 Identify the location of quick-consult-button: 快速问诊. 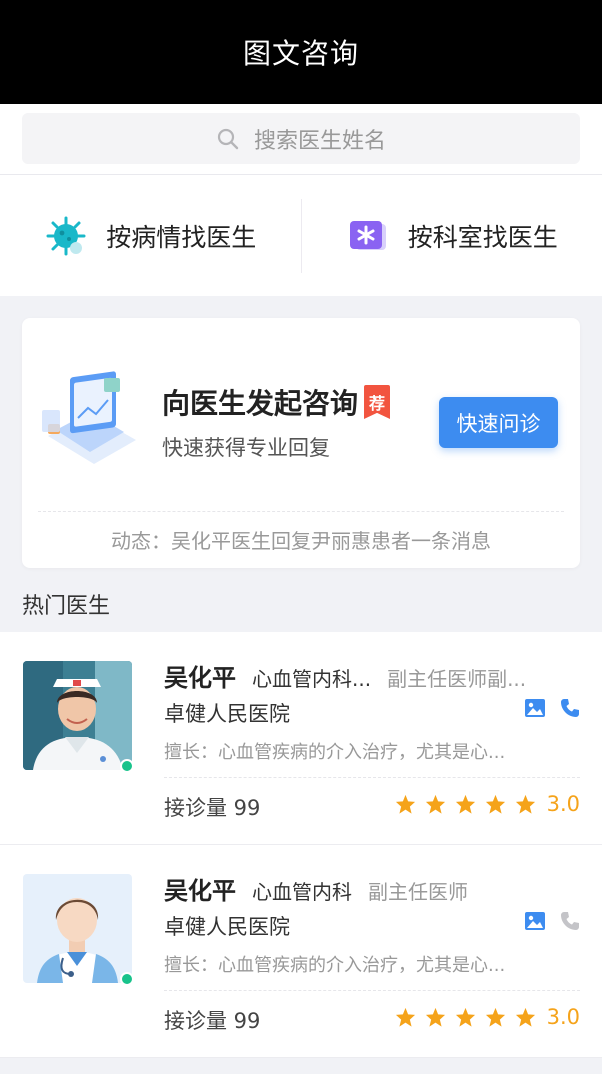
(498, 422).